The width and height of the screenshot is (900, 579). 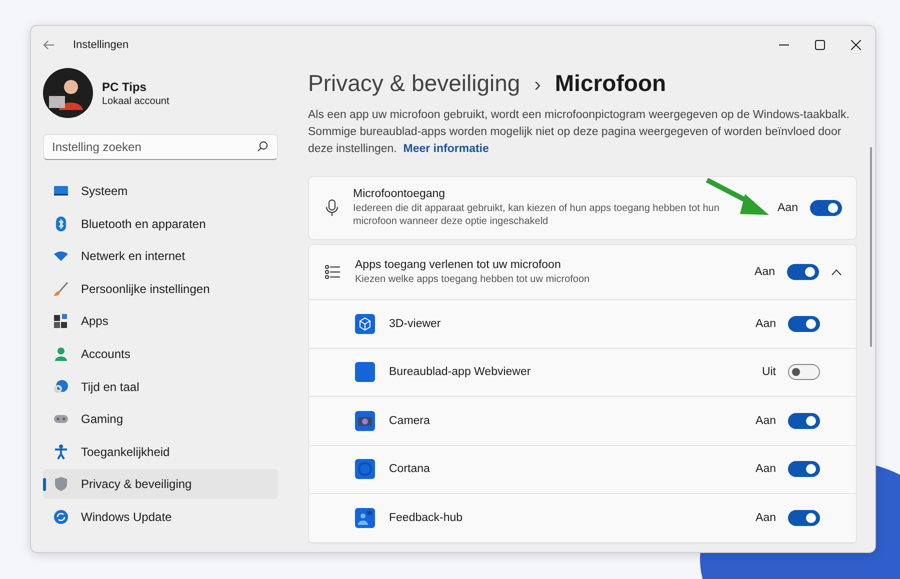 What do you see at coordinates (61, 452) in the screenshot?
I see `accessibility-icon` at bounding box center [61, 452].